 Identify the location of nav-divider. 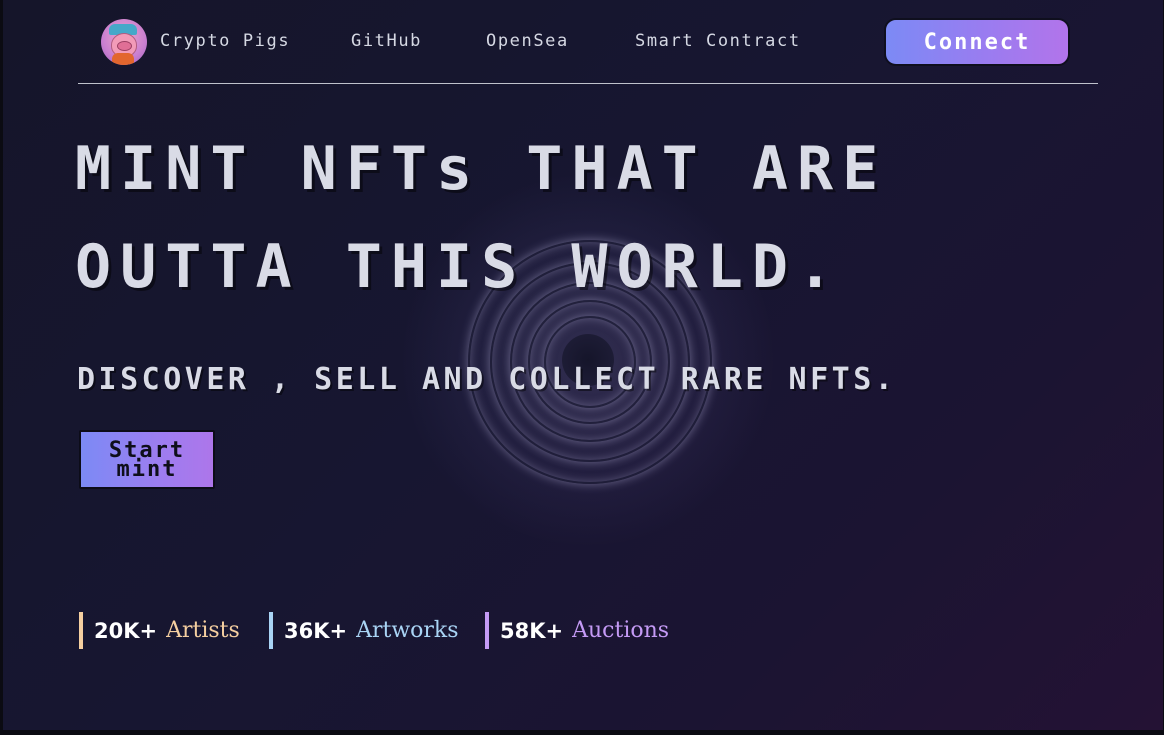
(588, 83).